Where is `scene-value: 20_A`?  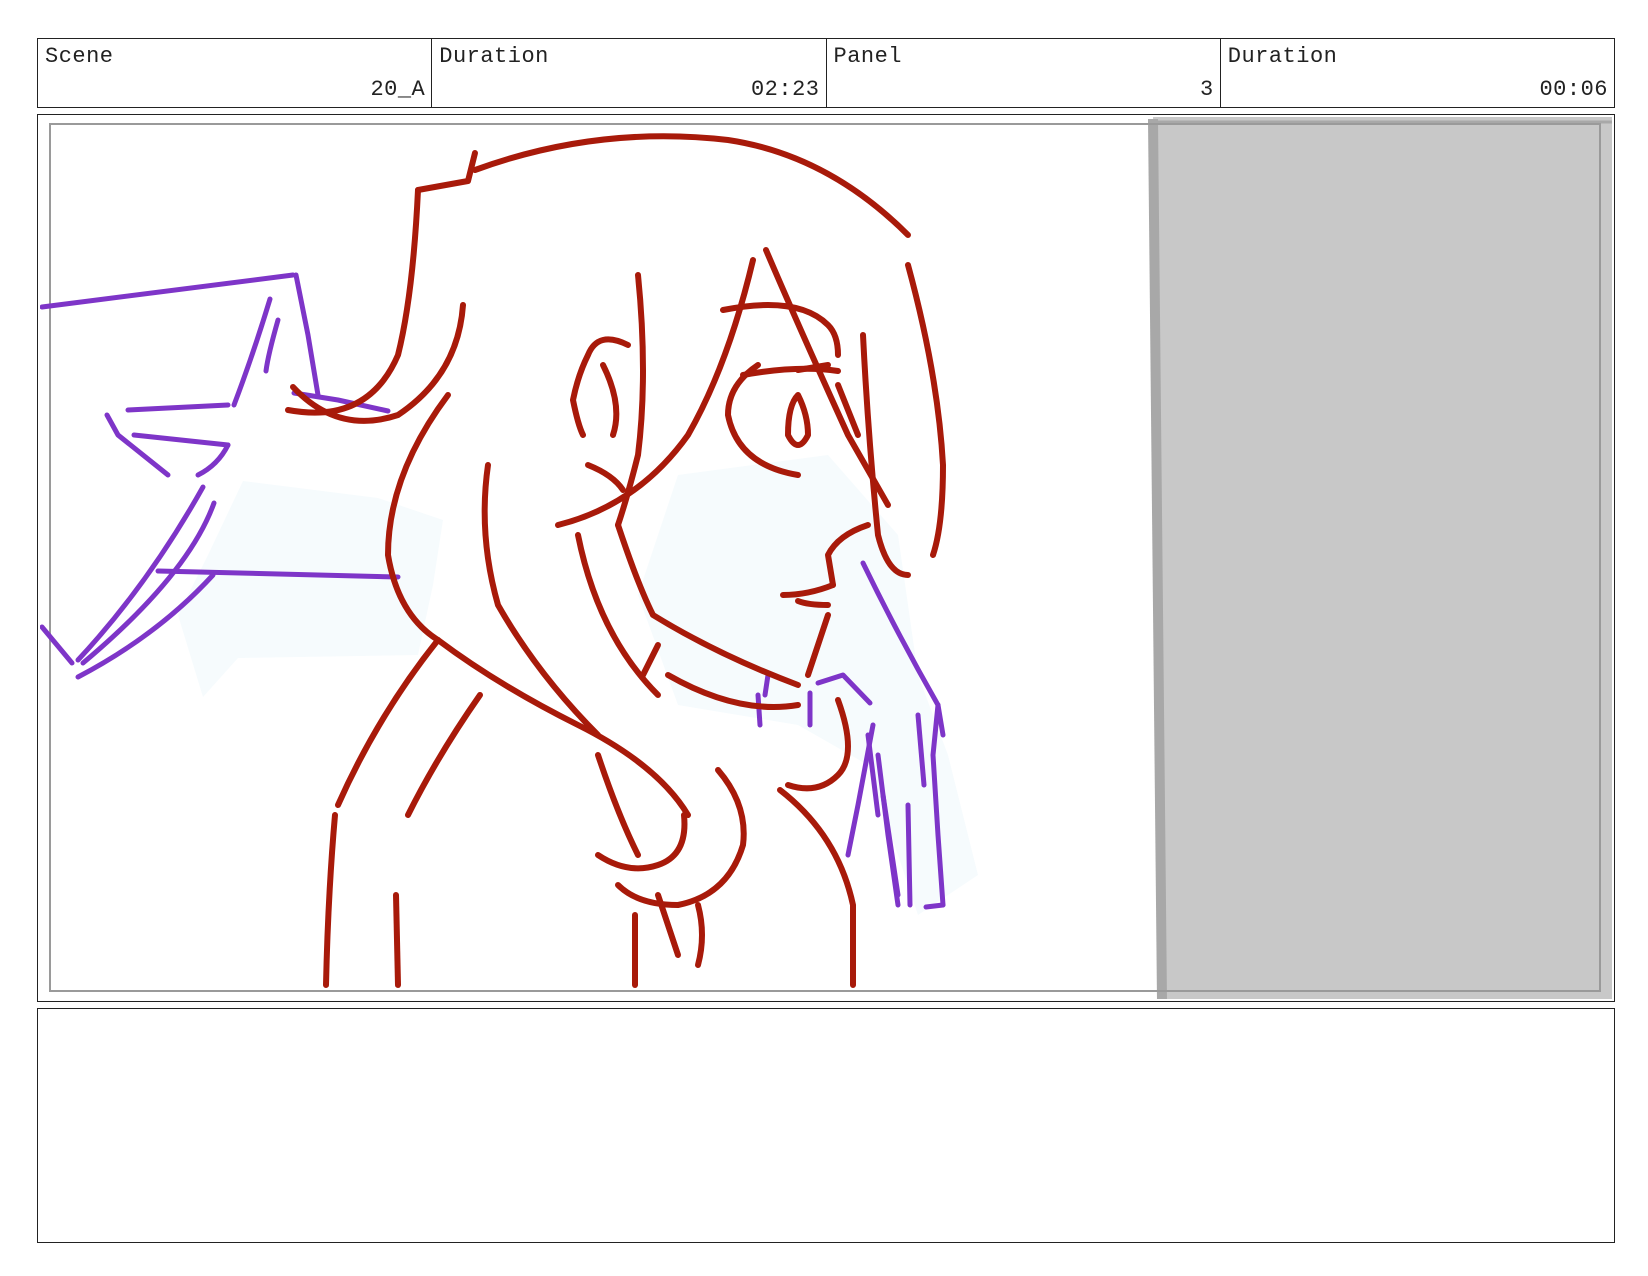 scene-value: 20_A is located at coordinates (398, 89).